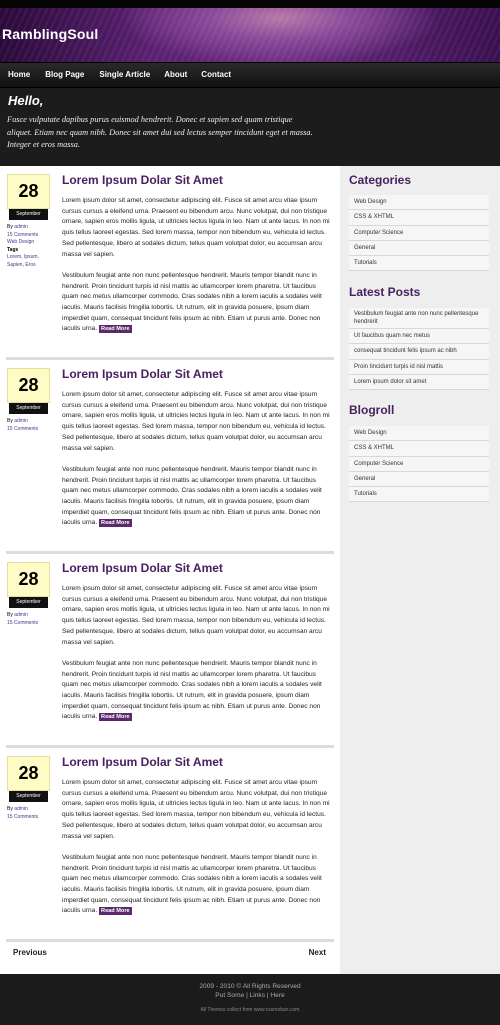  I want to click on pagination: Previous Next, so click(170, 953).